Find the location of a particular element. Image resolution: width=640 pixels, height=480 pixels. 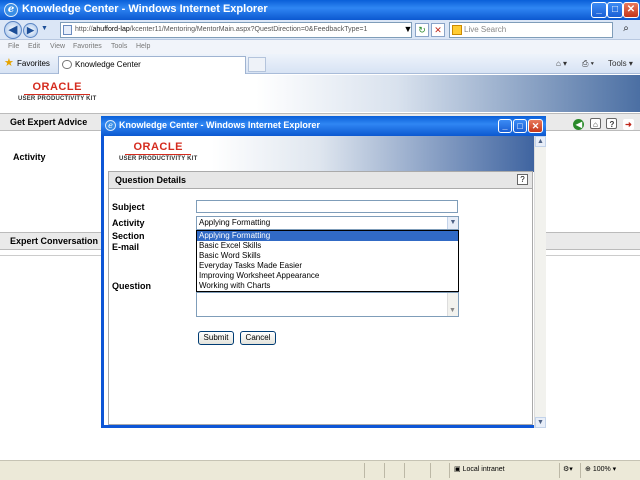

activity-label: Activity is located at coordinates (128, 223).